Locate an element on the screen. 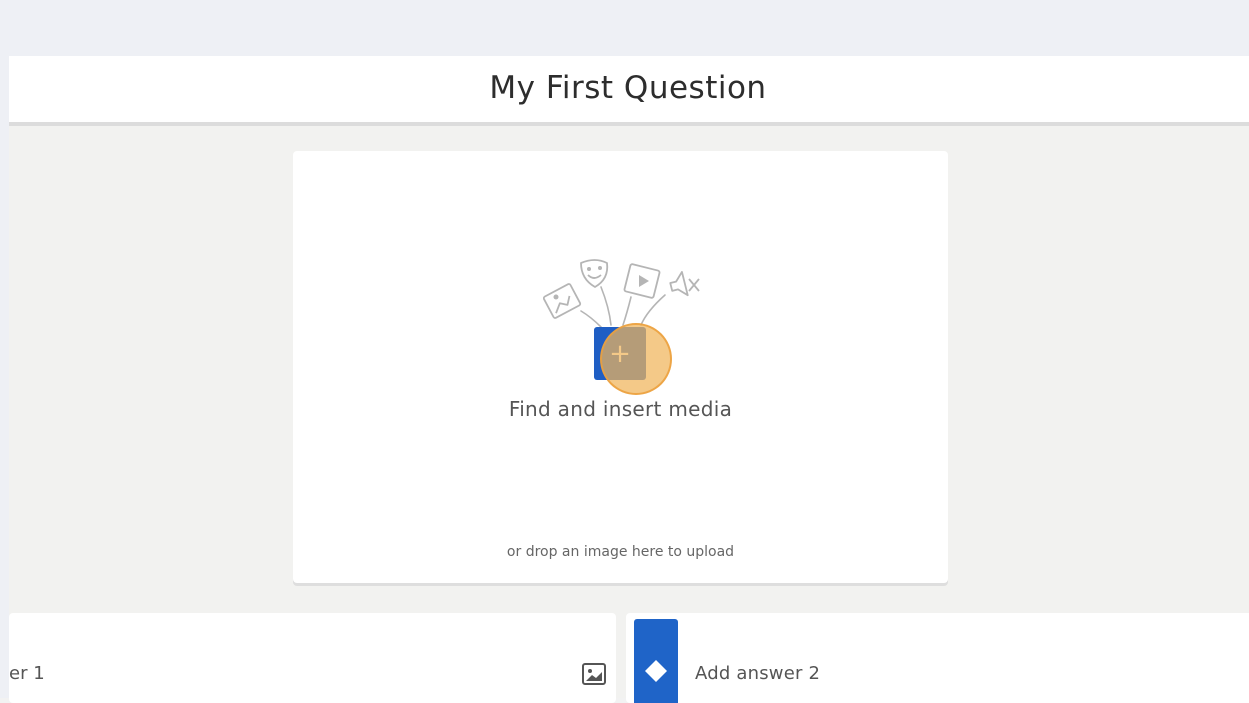 The width and height of the screenshot is (1249, 703). answer-1-text: er 1 is located at coordinates (27, 673).